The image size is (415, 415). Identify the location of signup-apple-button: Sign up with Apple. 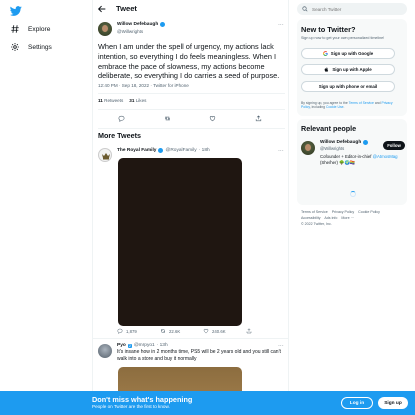
(348, 69).